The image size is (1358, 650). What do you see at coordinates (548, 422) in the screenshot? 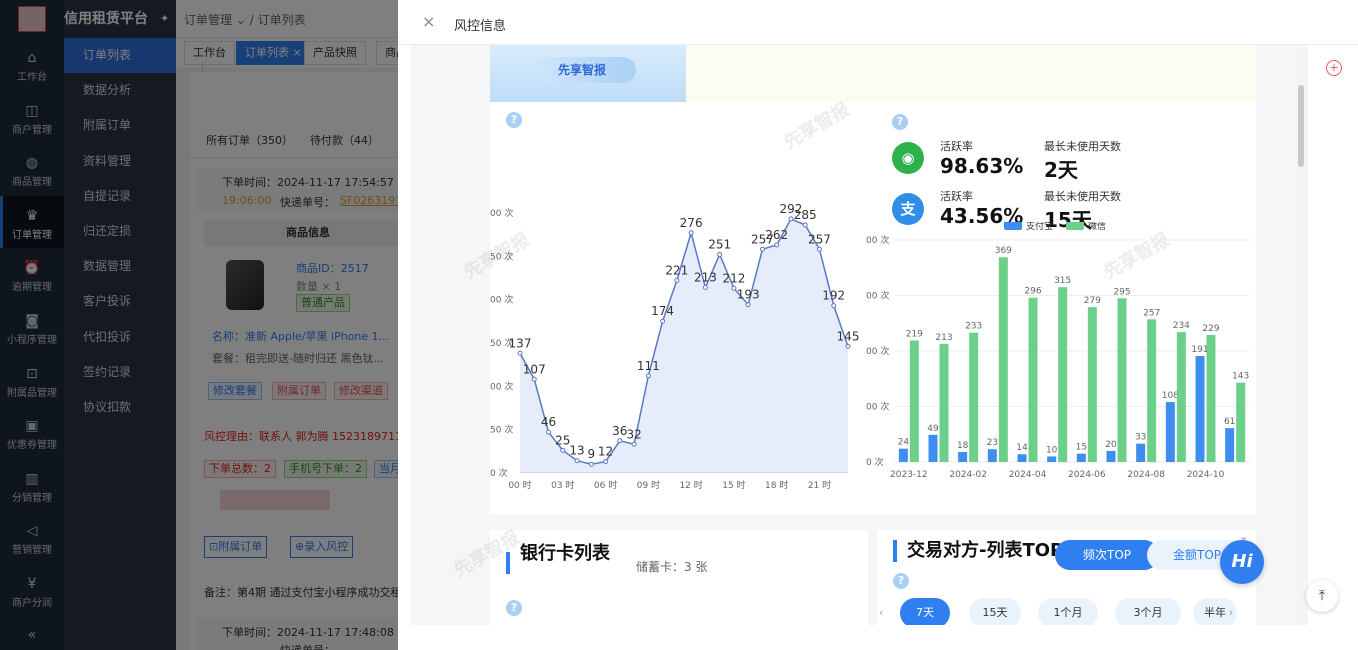
I see `data-label: 46` at bounding box center [548, 422].